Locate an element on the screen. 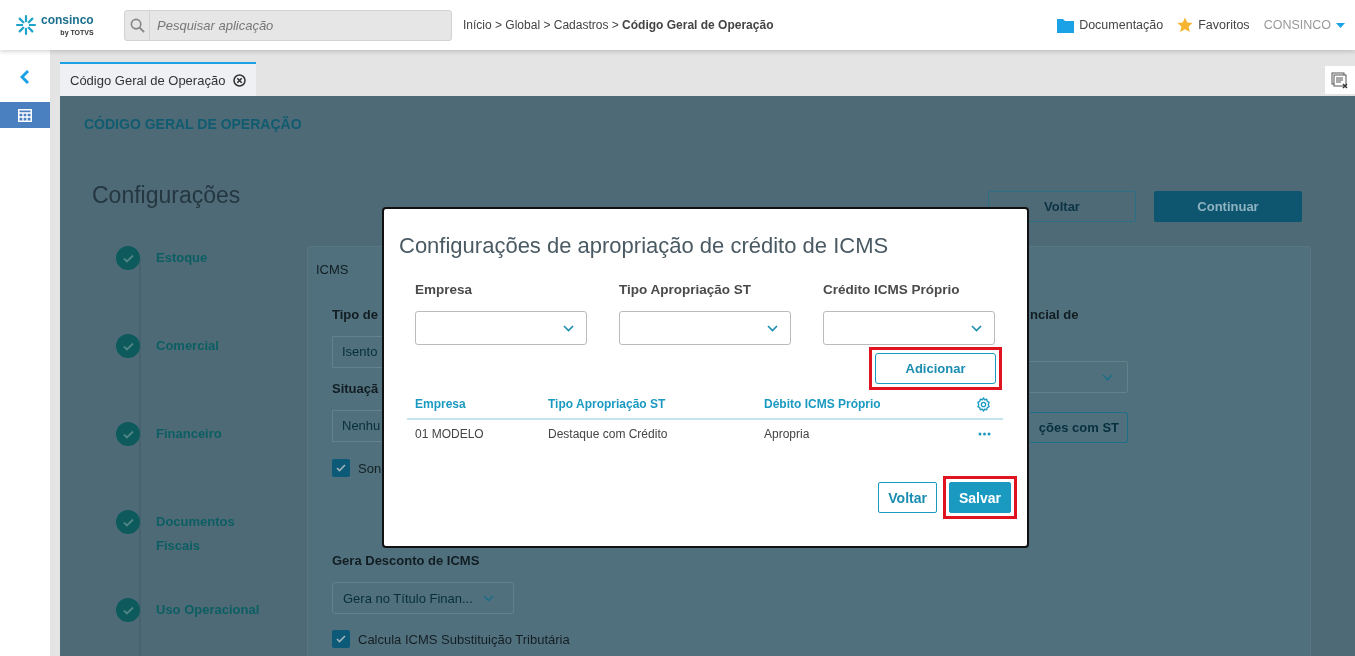 This screenshot has height=656, width=1355. tab: Código Geral de Operação is located at coordinates (158, 79).